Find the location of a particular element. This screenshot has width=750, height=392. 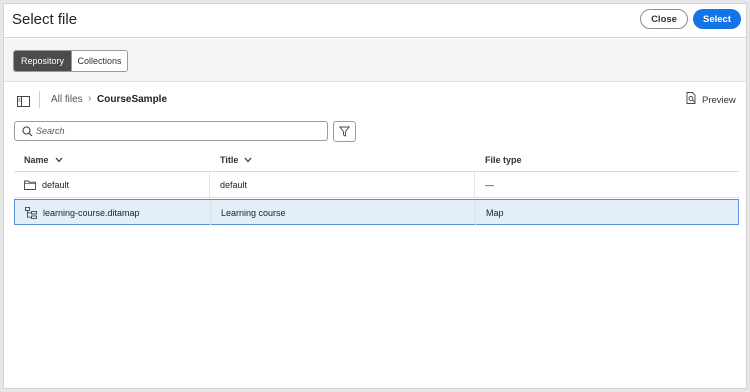

source-tabs-bar: Repository Collections is located at coordinates (375, 60).